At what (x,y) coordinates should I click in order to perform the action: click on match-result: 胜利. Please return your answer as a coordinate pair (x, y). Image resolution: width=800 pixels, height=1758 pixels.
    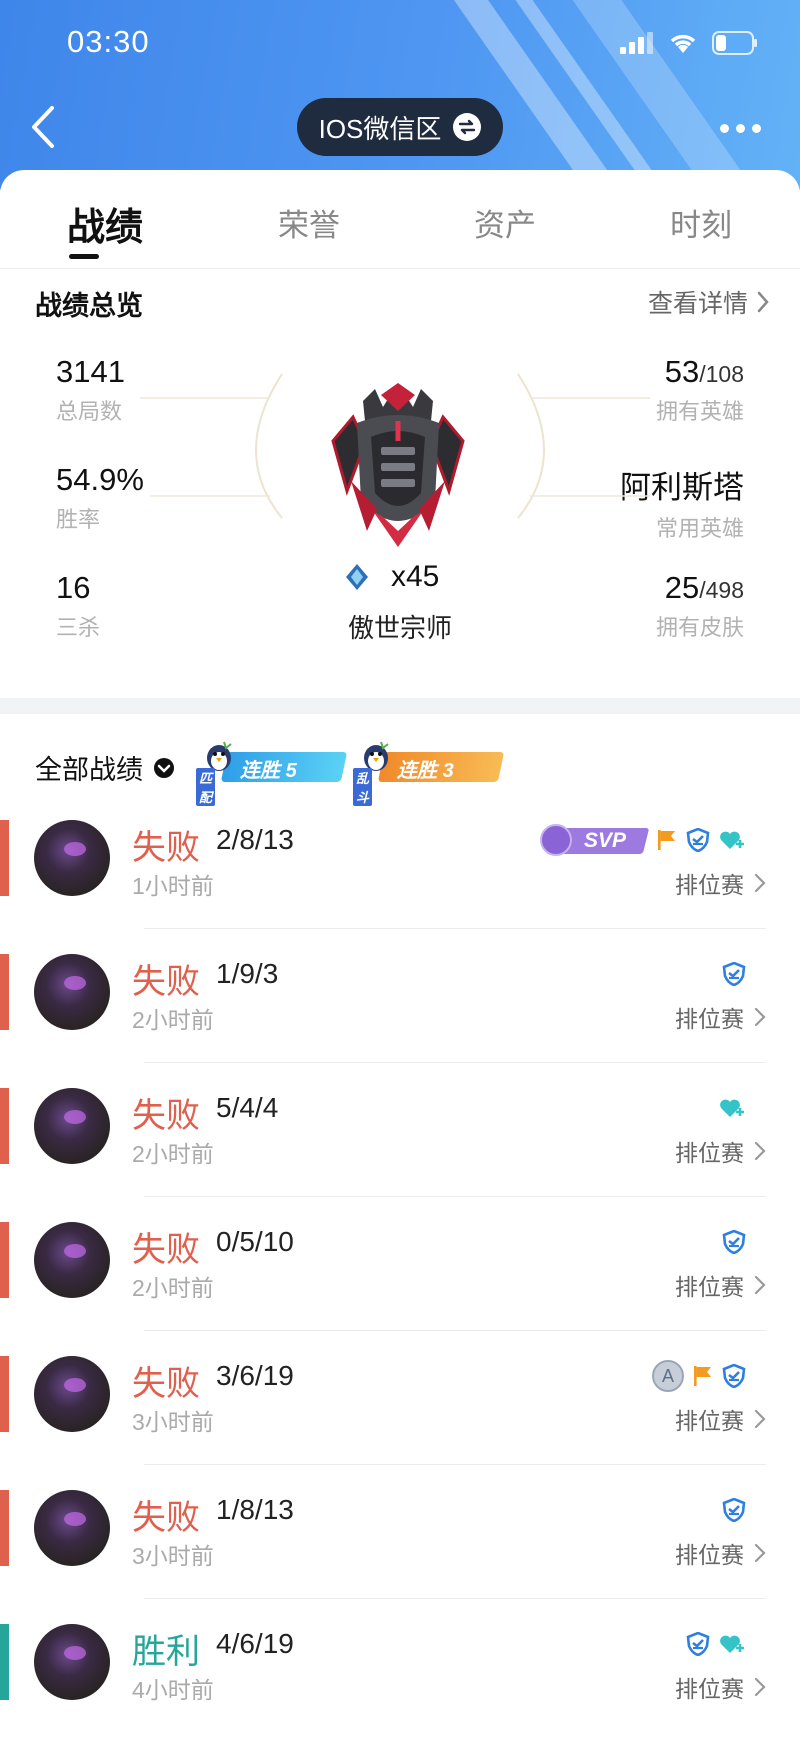
    Looking at the image, I should click on (166, 1652).